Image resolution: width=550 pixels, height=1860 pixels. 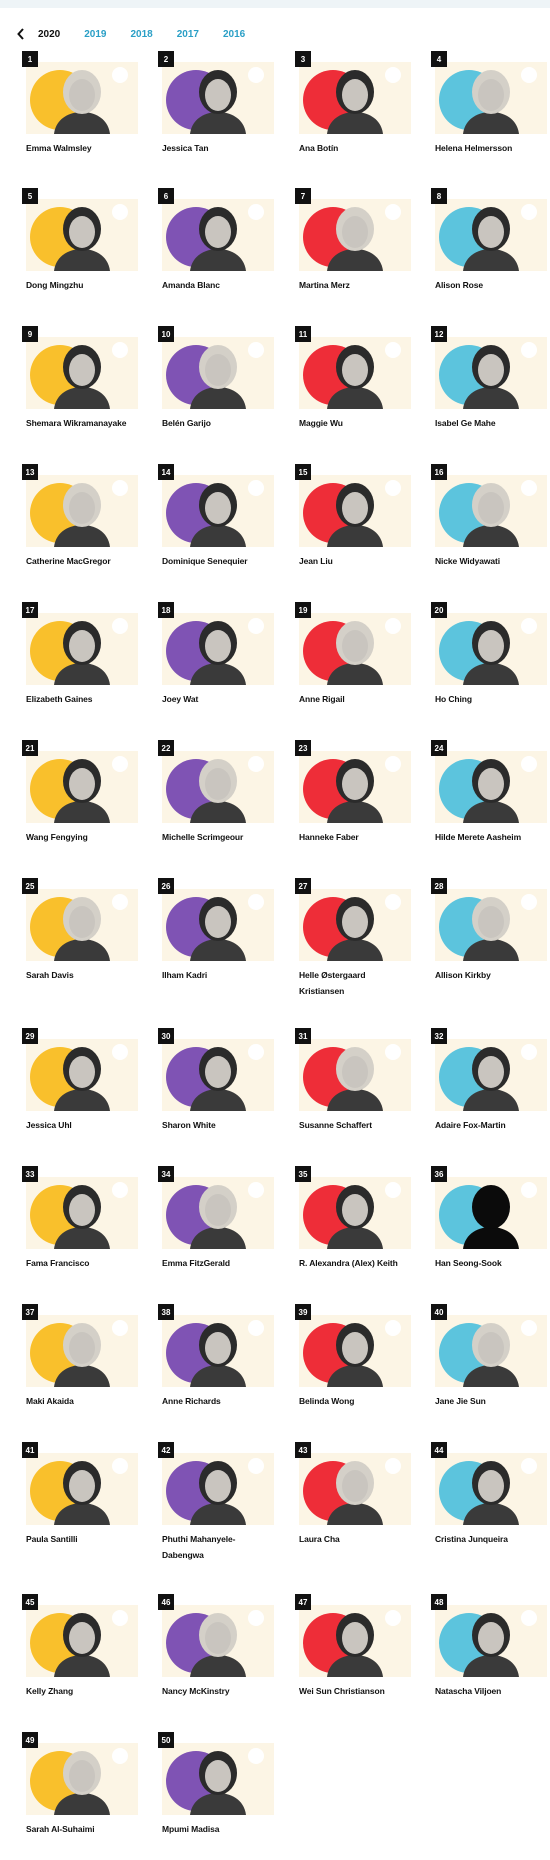 I want to click on ranking-card: 31 Susanne Schaffert, so click(x=353, y=1080).